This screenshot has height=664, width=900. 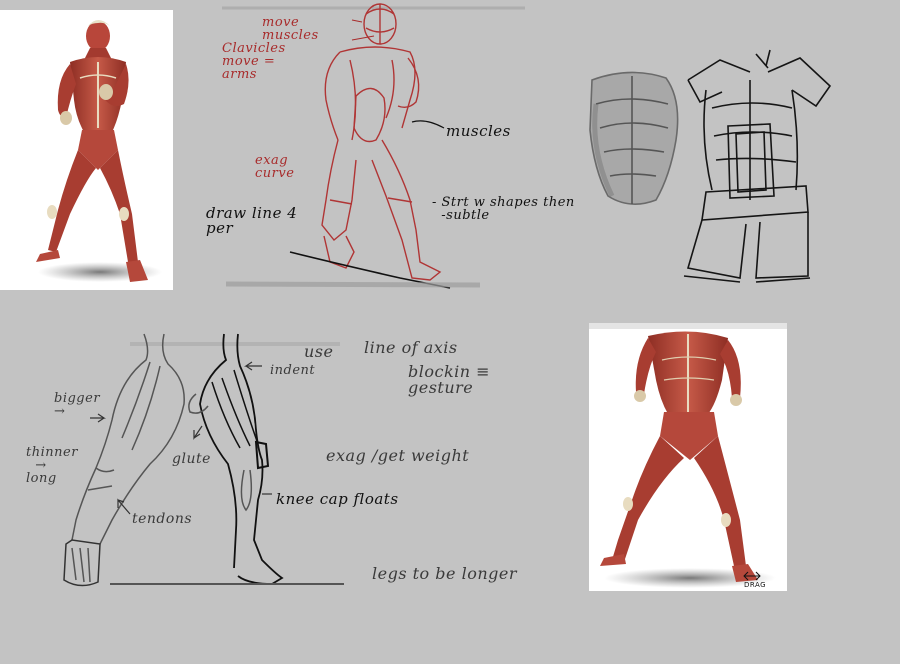 I want to click on note-tendons: tendons, so click(x=162, y=519).